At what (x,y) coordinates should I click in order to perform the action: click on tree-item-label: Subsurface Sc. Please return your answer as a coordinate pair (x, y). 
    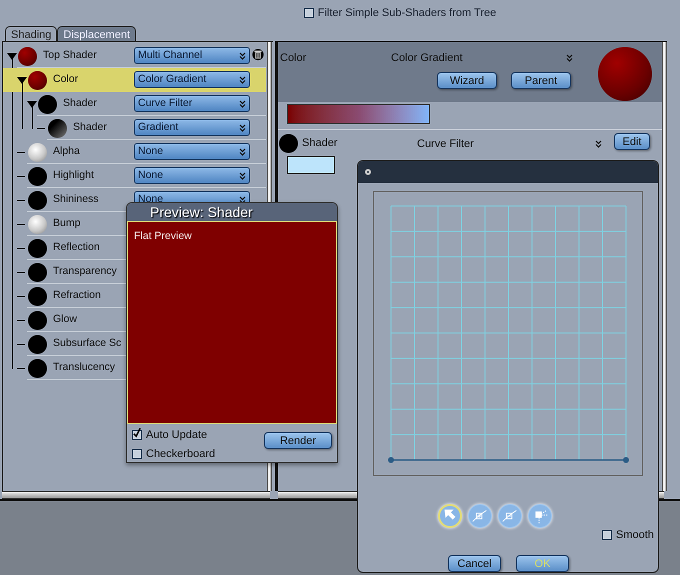
    Looking at the image, I should click on (87, 344).